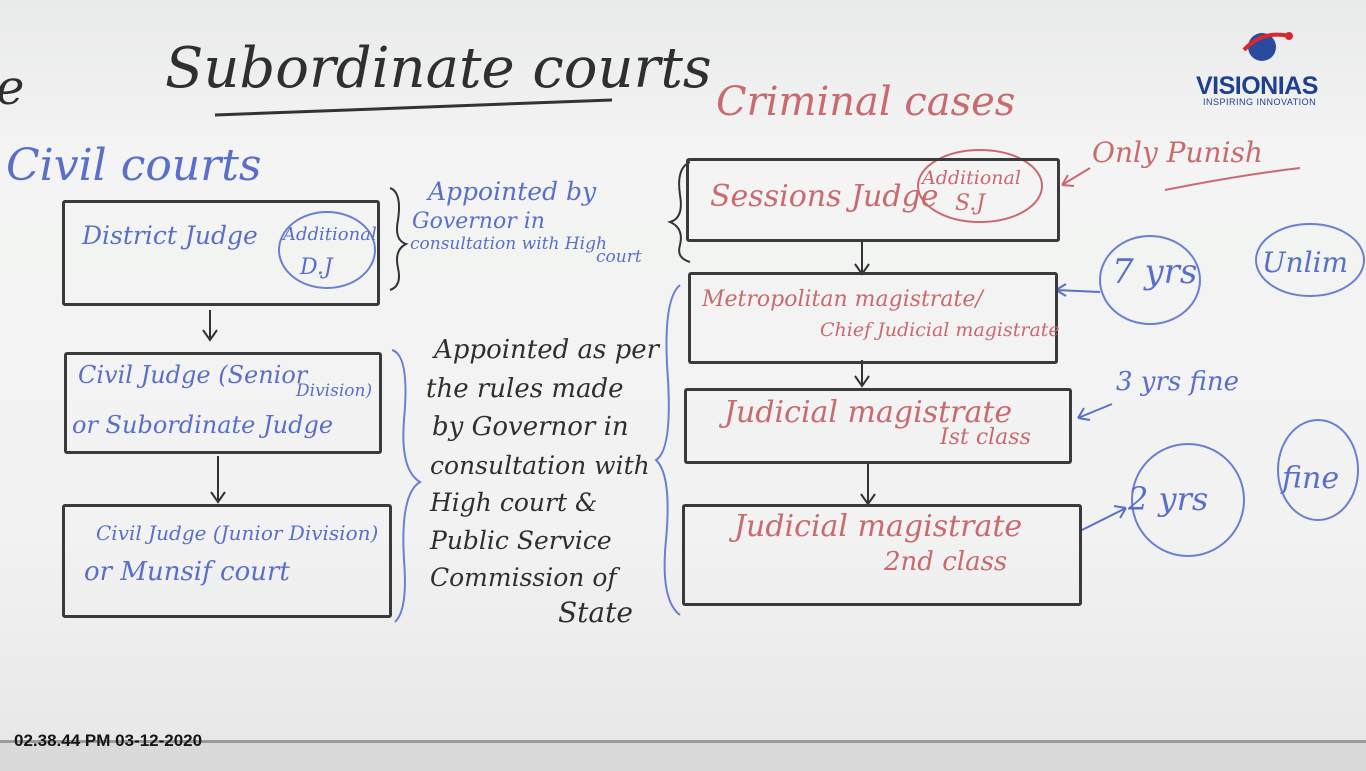 The height and width of the screenshot is (771, 1366). Describe the element at coordinates (878, 526) in the screenshot. I see `judicial-magistrate-second-label: Judicial magistrate` at that location.